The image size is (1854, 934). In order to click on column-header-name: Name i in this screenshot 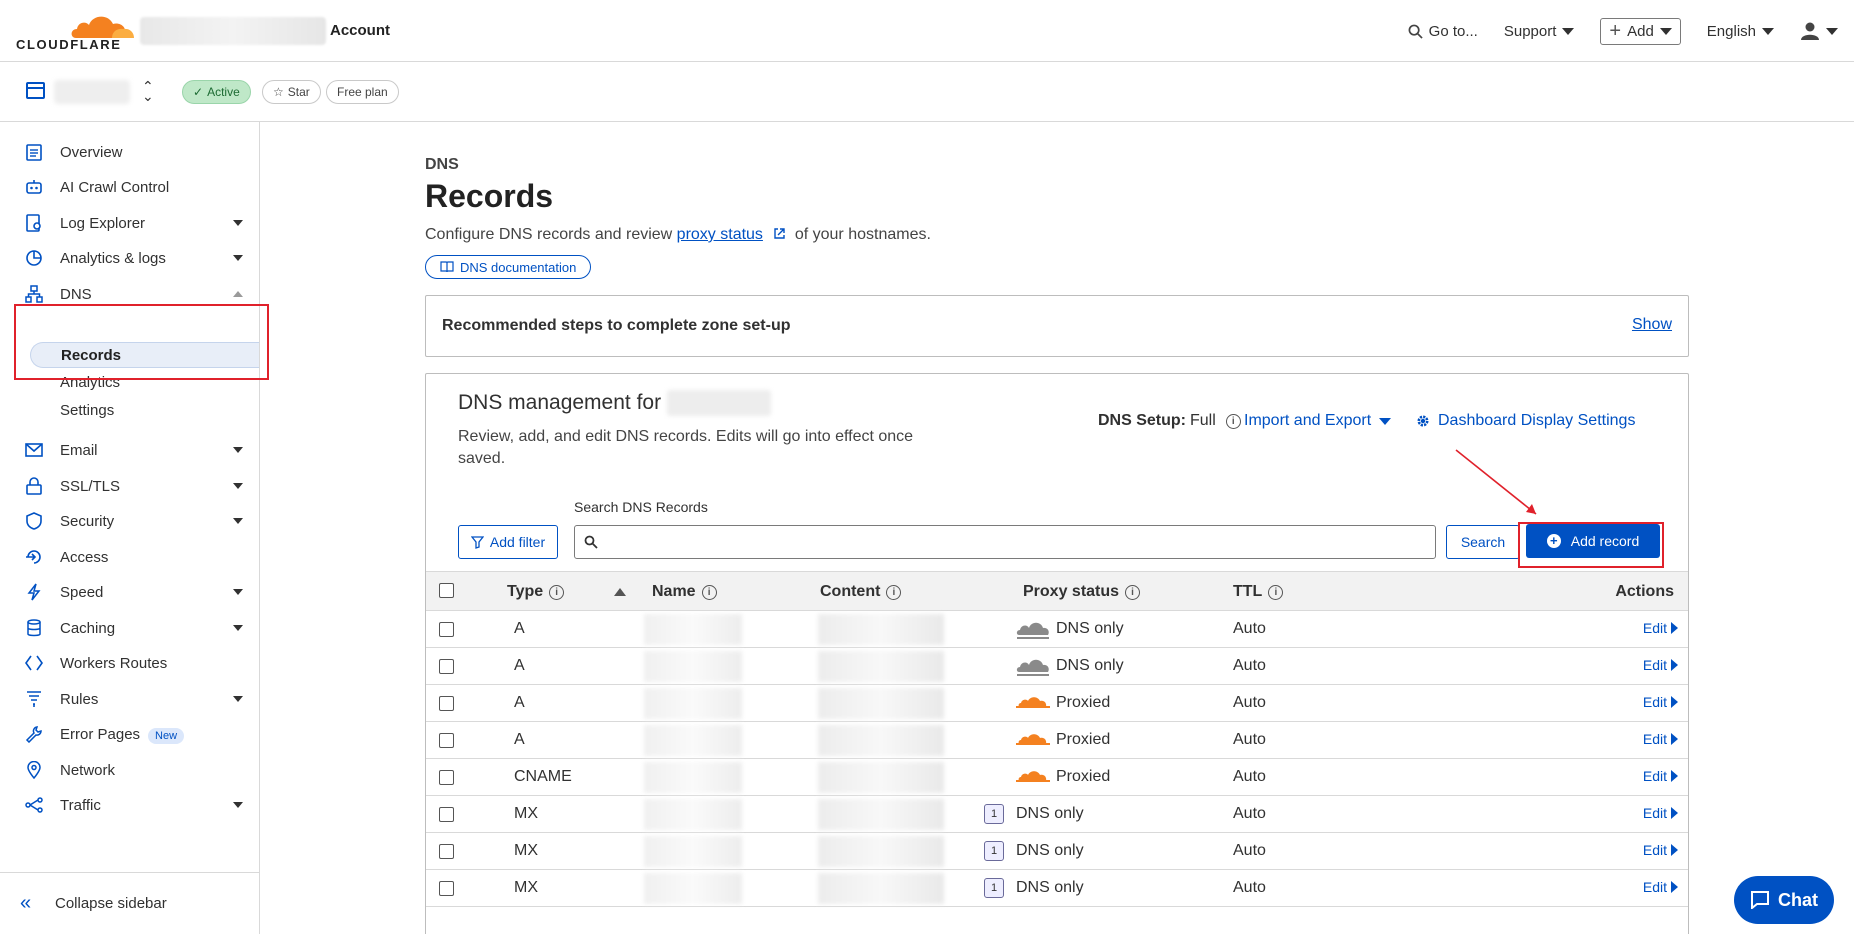, I will do `click(684, 592)`.